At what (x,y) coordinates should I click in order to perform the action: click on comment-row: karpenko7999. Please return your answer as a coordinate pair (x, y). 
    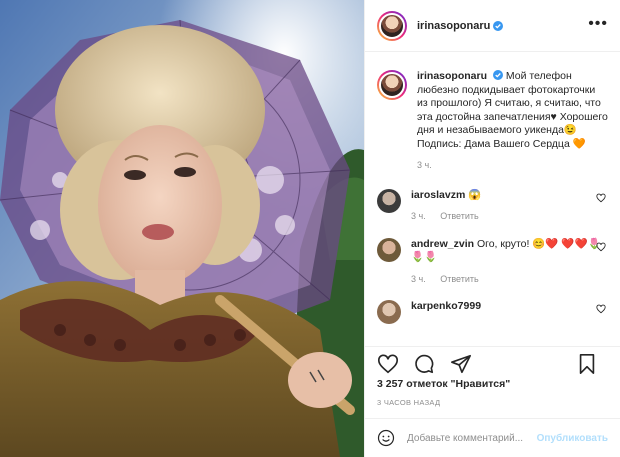
    Looking at the image, I should click on (492, 312).